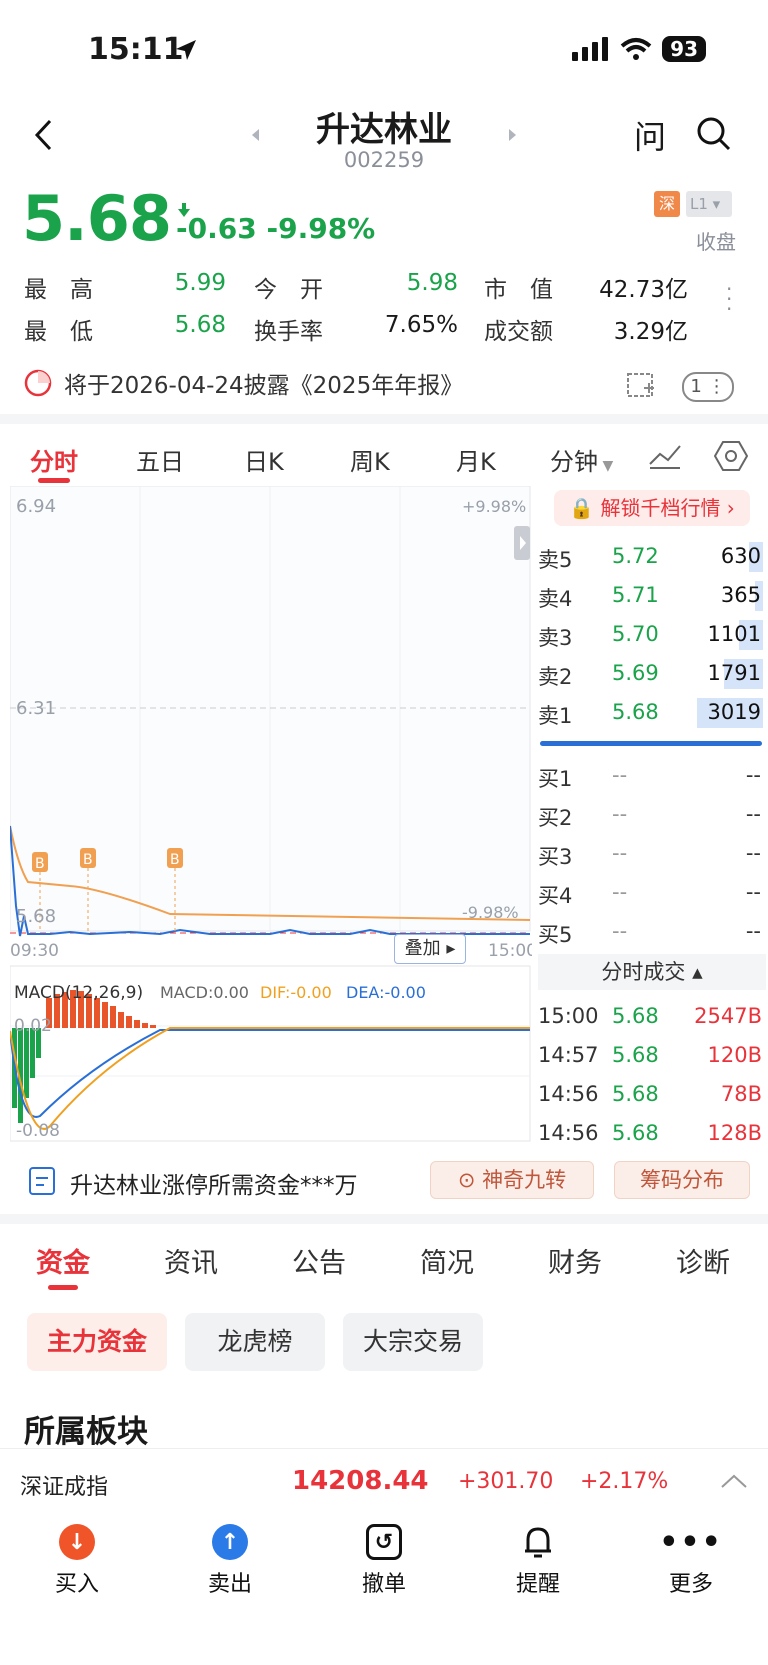  Describe the element at coordinates (321, 228) in the screenshot. I see `change-percent: -9.98%` at that location.